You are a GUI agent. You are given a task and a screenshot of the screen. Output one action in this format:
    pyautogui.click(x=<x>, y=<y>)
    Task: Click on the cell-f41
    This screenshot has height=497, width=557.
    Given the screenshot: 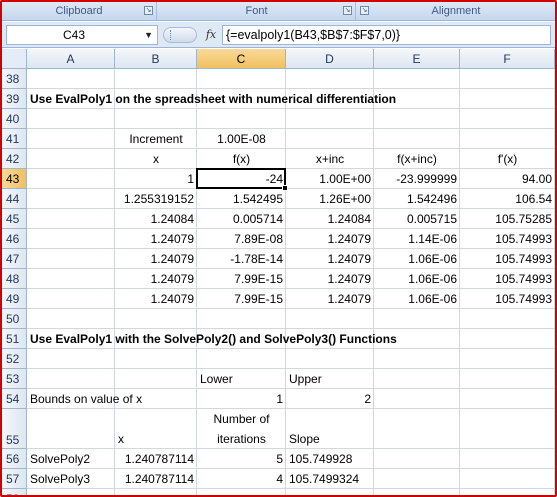 What is the action you would take?
    pyautogui.click(x=507, y=139)
    